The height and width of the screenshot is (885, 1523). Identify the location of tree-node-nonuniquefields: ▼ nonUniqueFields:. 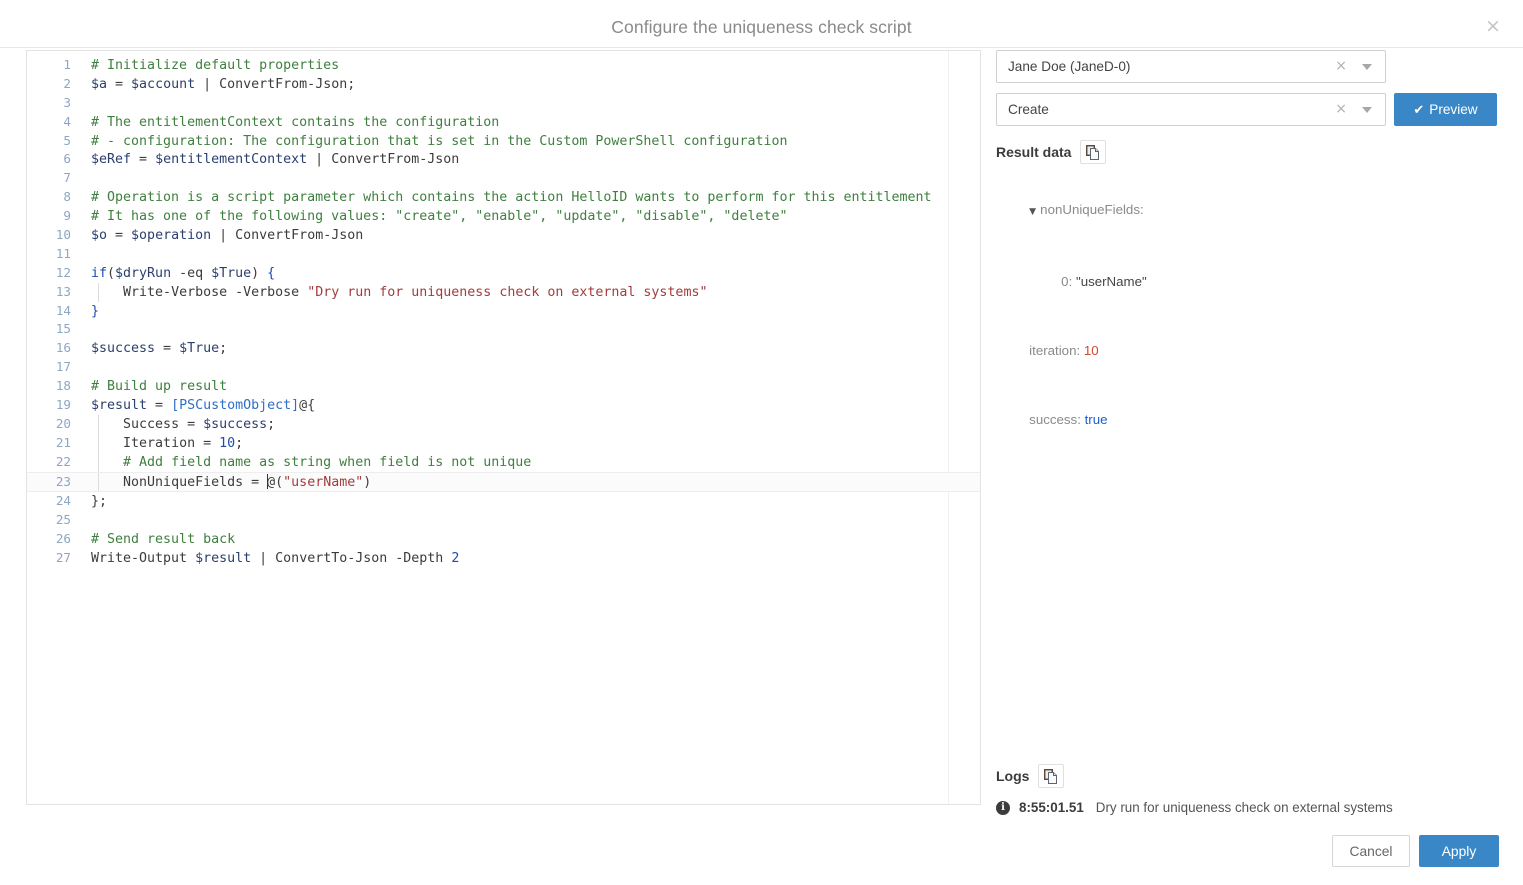
(1246, 211).